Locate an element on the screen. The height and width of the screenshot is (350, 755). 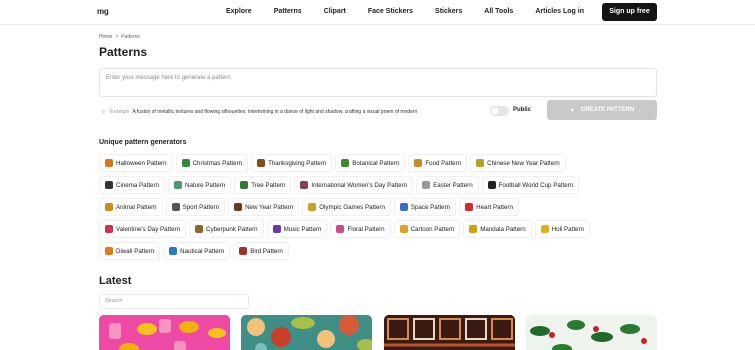
diya-icon is located at coordinates (109, 251).